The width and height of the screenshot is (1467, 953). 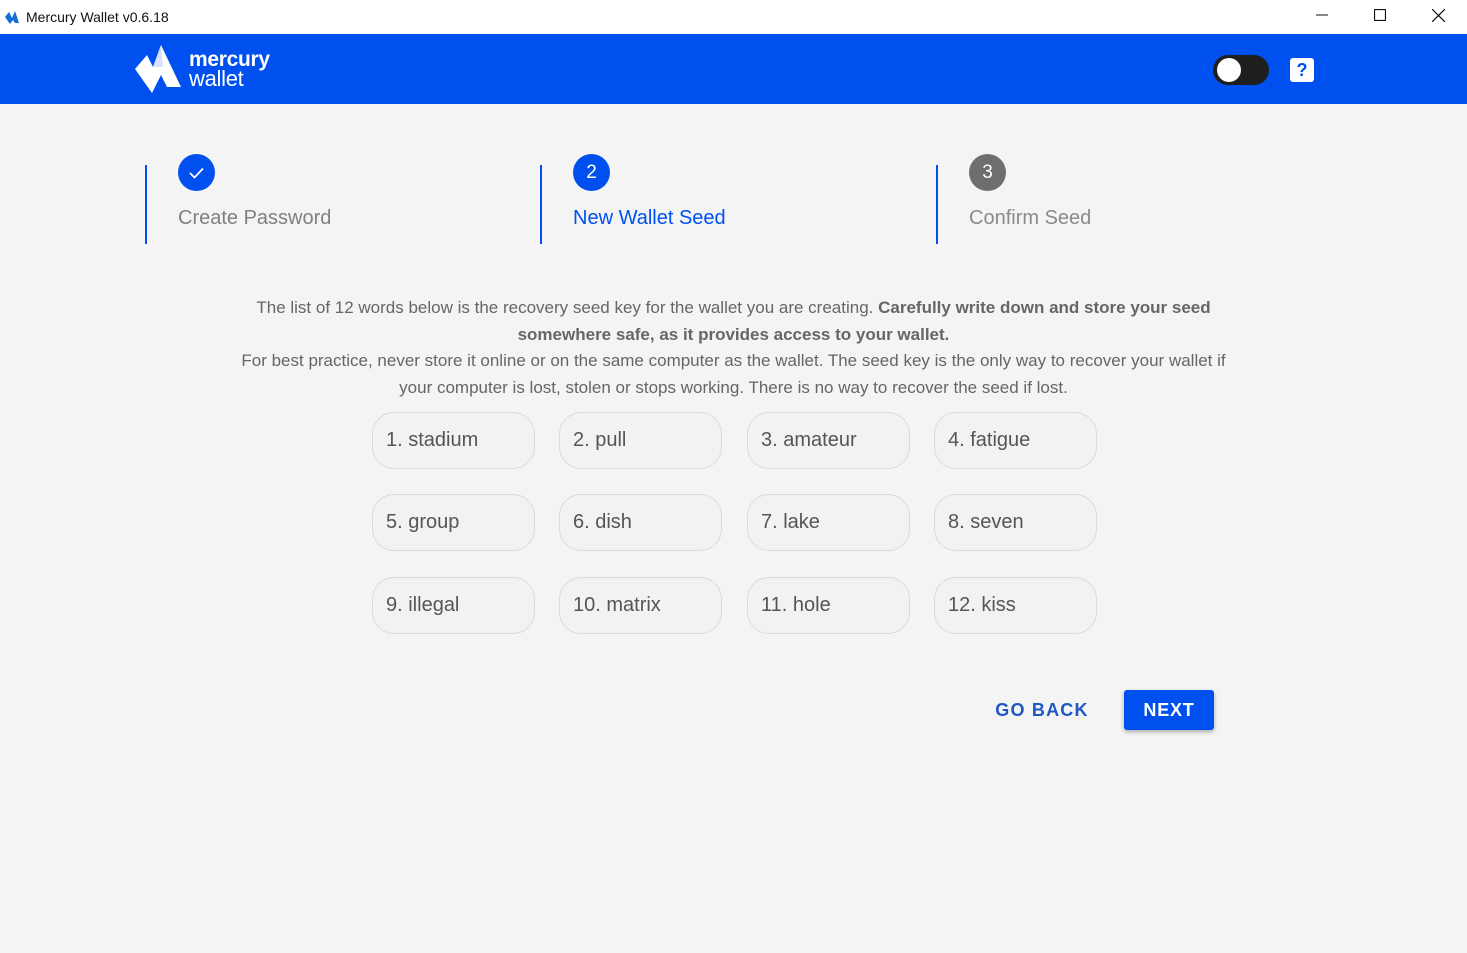 I want to click on toggle-knob, so click(x=1229, y=70).